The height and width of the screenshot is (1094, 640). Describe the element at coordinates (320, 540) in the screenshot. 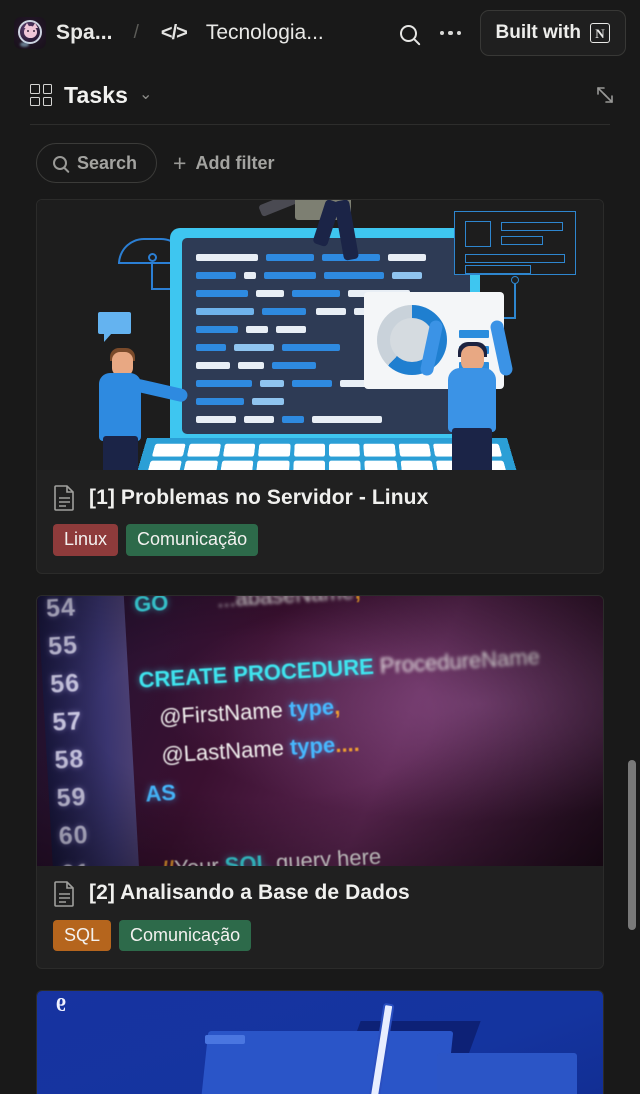

I see `card-tags-1: Linux Comunicação` at that location.